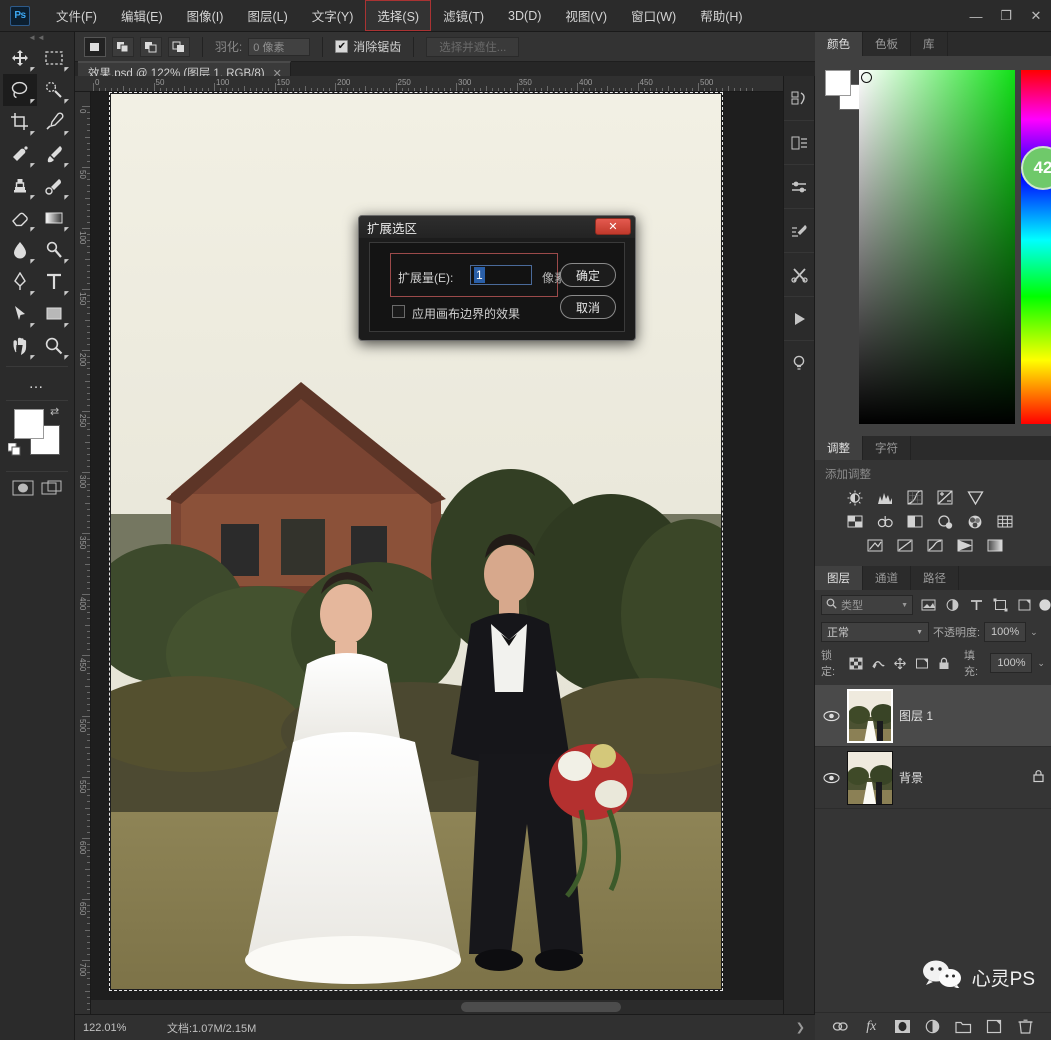  What do you see at coordinates (541, 1007) in the screenshot?
I see `scrollbar-thumb` at bounding box center [541, 1007].